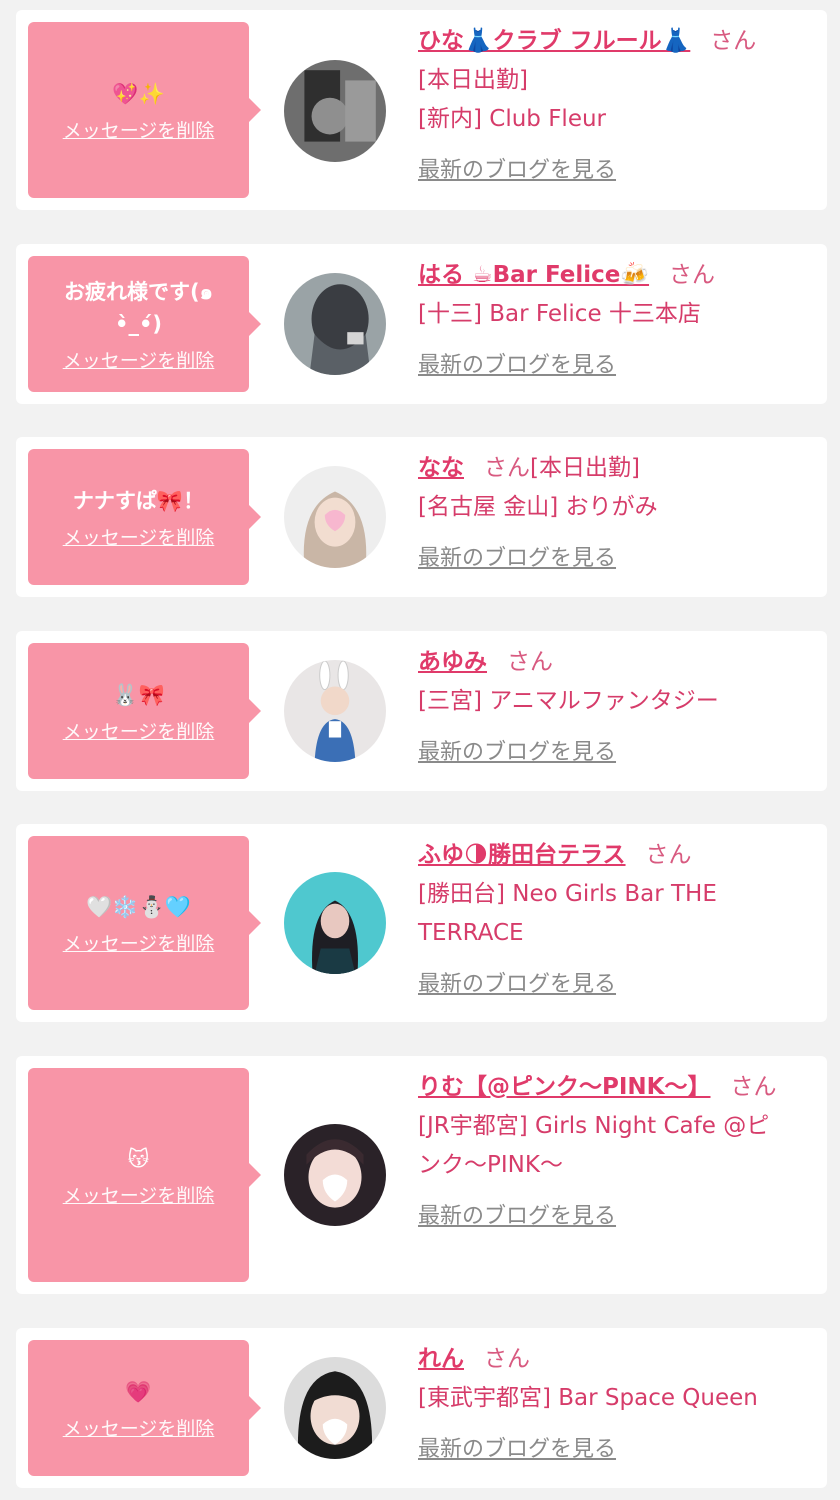 Image resolution: width=840 pixels, height=1500 pixels. What do you see at coordinates (144, 711) in the screenshot?
I see `message-bubble: 🐰🎀 メッセージを削除` at bounding box center [144, 711].